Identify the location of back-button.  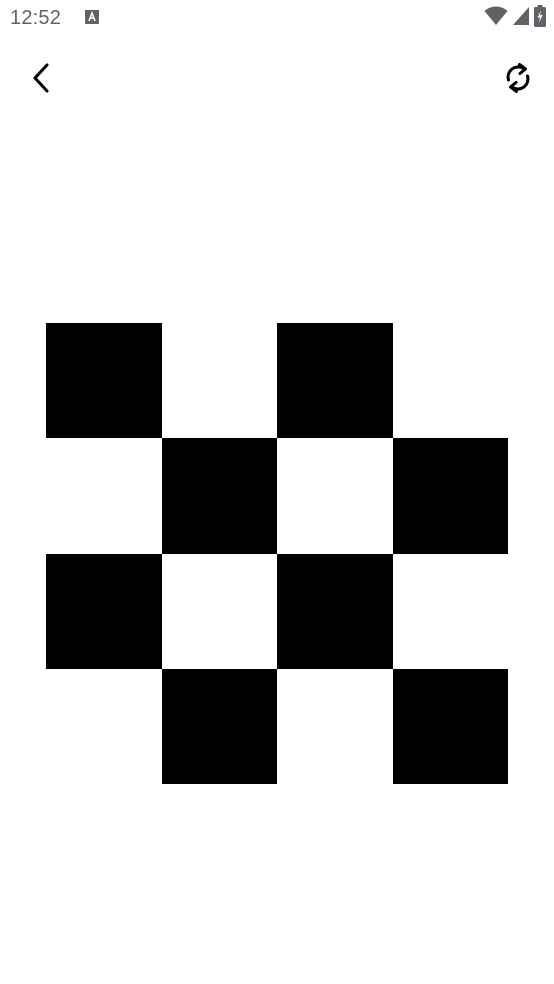
(42, 80).